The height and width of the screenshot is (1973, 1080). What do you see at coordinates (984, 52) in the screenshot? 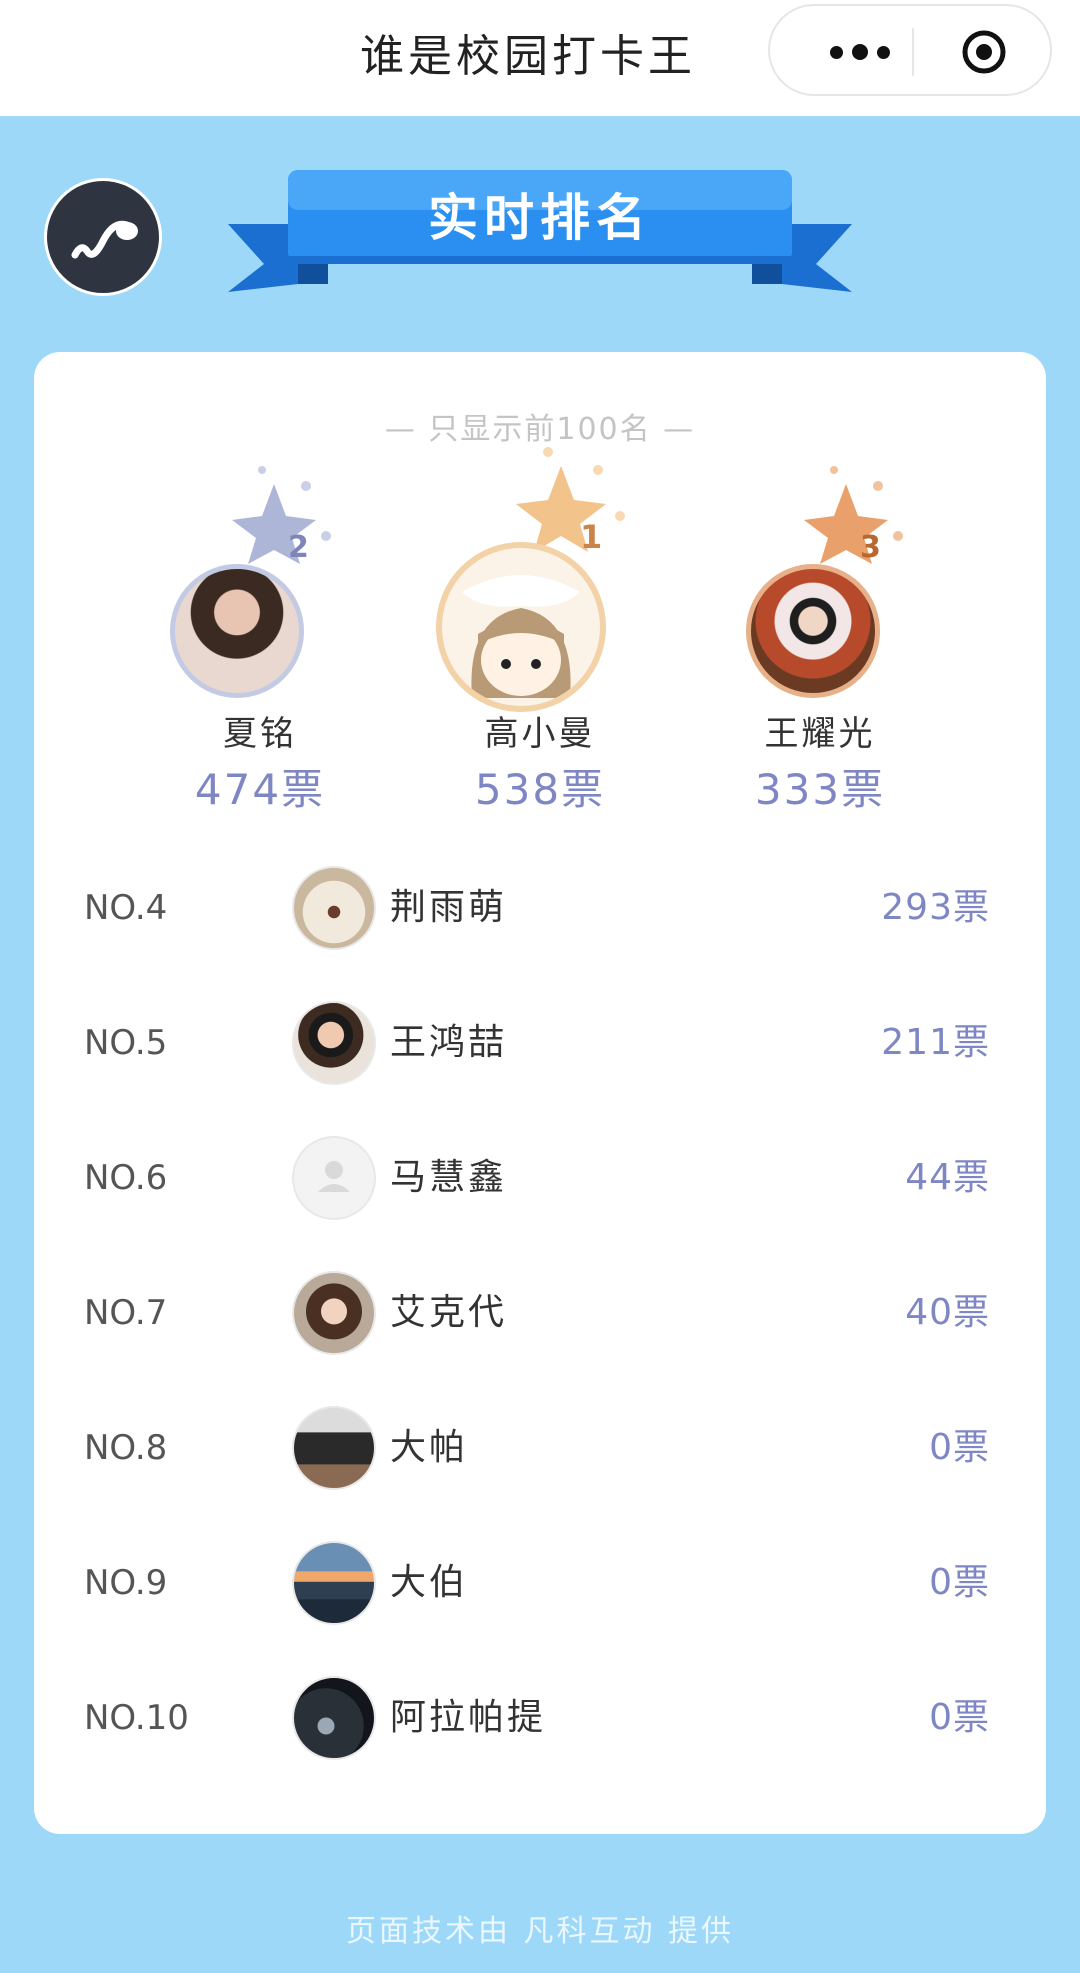
I see `close-target-icon` at bounding box center [984, 52].